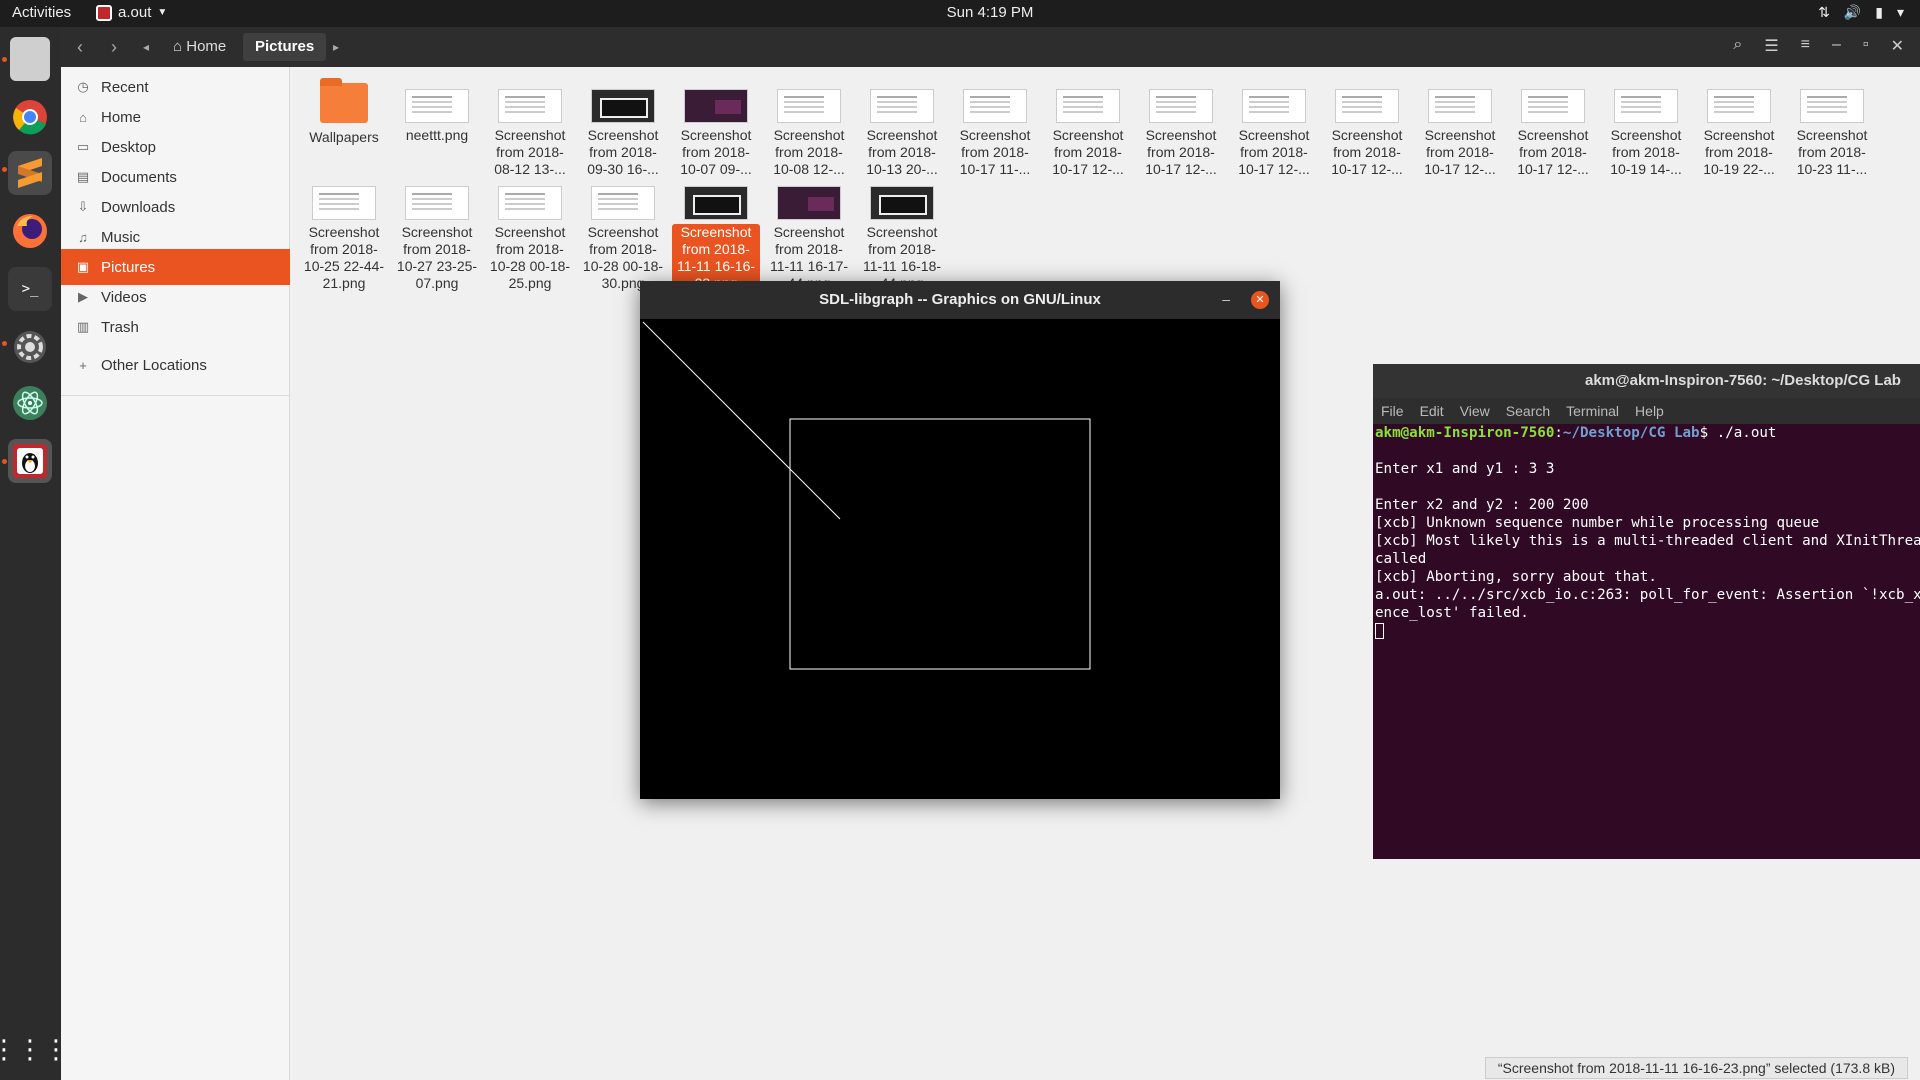 Image resolution: width=1920 pixels, height=1080 pixels. I want to click on files-app-icon, so click(30, 59).